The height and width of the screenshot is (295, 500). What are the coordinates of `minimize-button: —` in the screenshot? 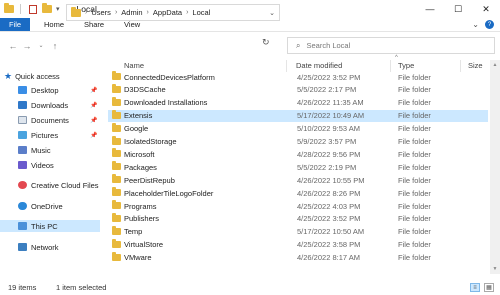 It's located at (430, 9).